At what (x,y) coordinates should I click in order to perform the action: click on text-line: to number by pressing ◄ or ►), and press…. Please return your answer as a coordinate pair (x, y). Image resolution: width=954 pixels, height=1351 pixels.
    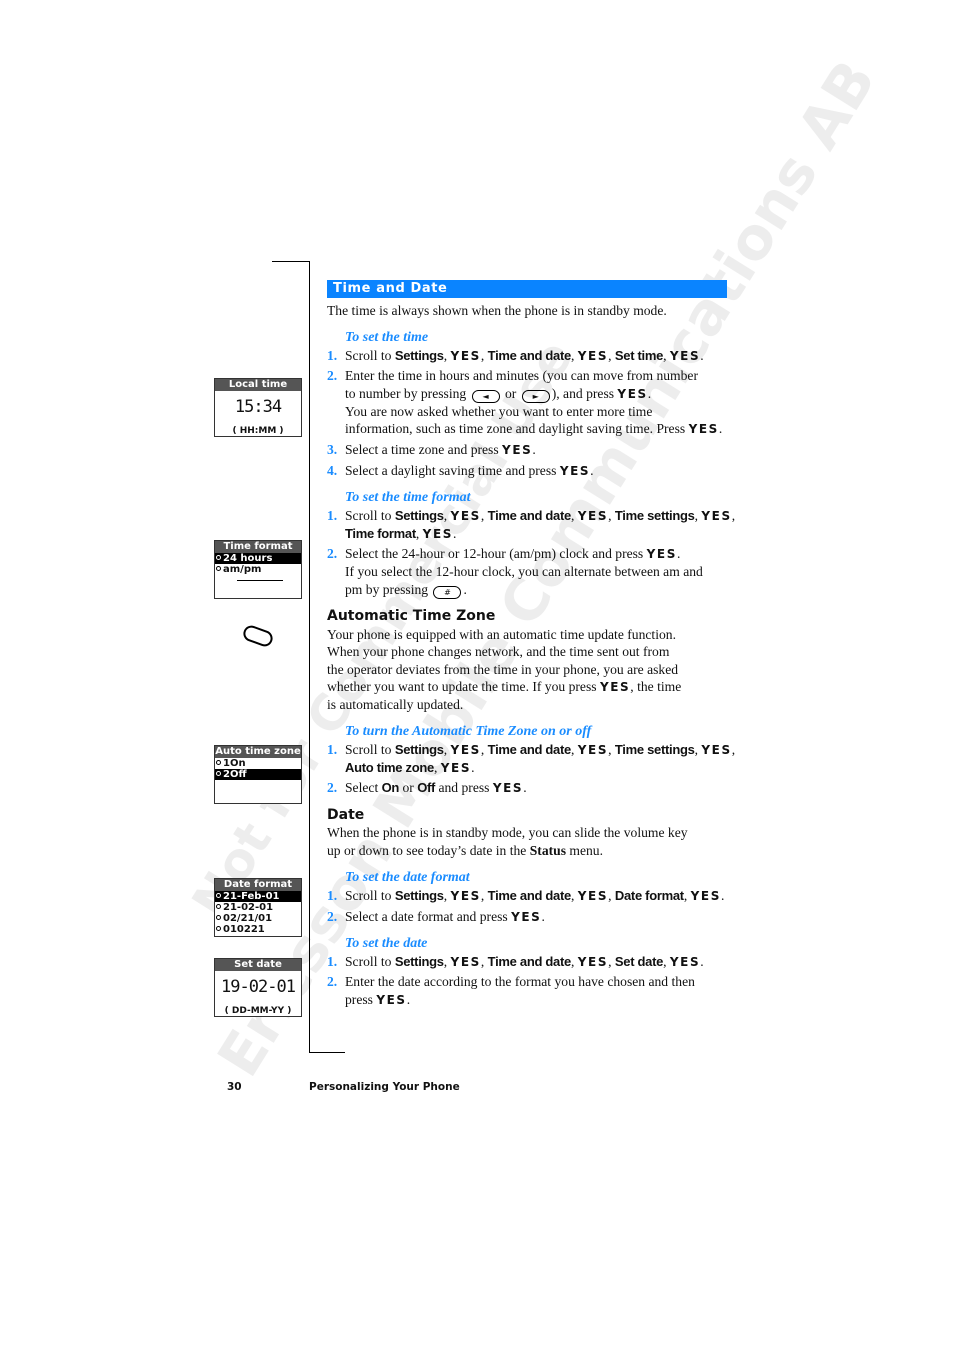
    Looking at the image, I should click on (498, 394).